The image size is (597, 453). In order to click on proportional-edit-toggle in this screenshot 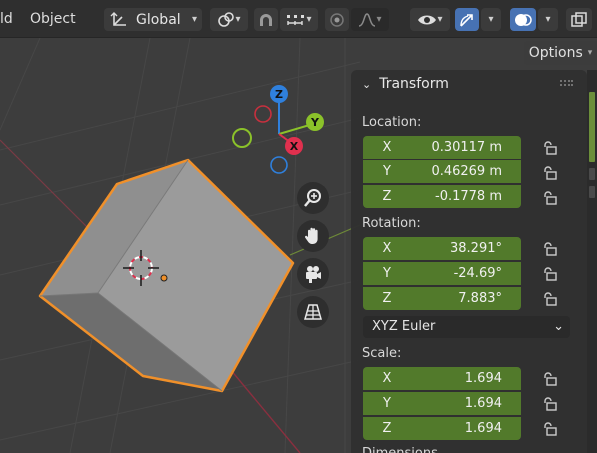, I will do `click(337, 19)`.